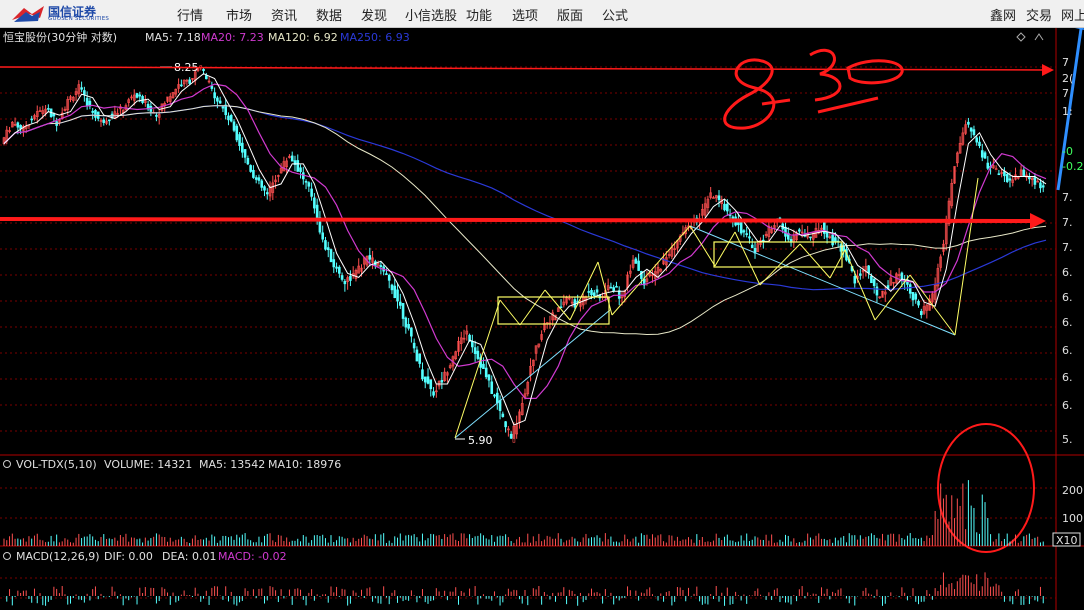 The image size is (1084, 610). Describe the element at coordinates (570, 14) in the screenshot. I see `menu-item-layout: 版面` at that location.